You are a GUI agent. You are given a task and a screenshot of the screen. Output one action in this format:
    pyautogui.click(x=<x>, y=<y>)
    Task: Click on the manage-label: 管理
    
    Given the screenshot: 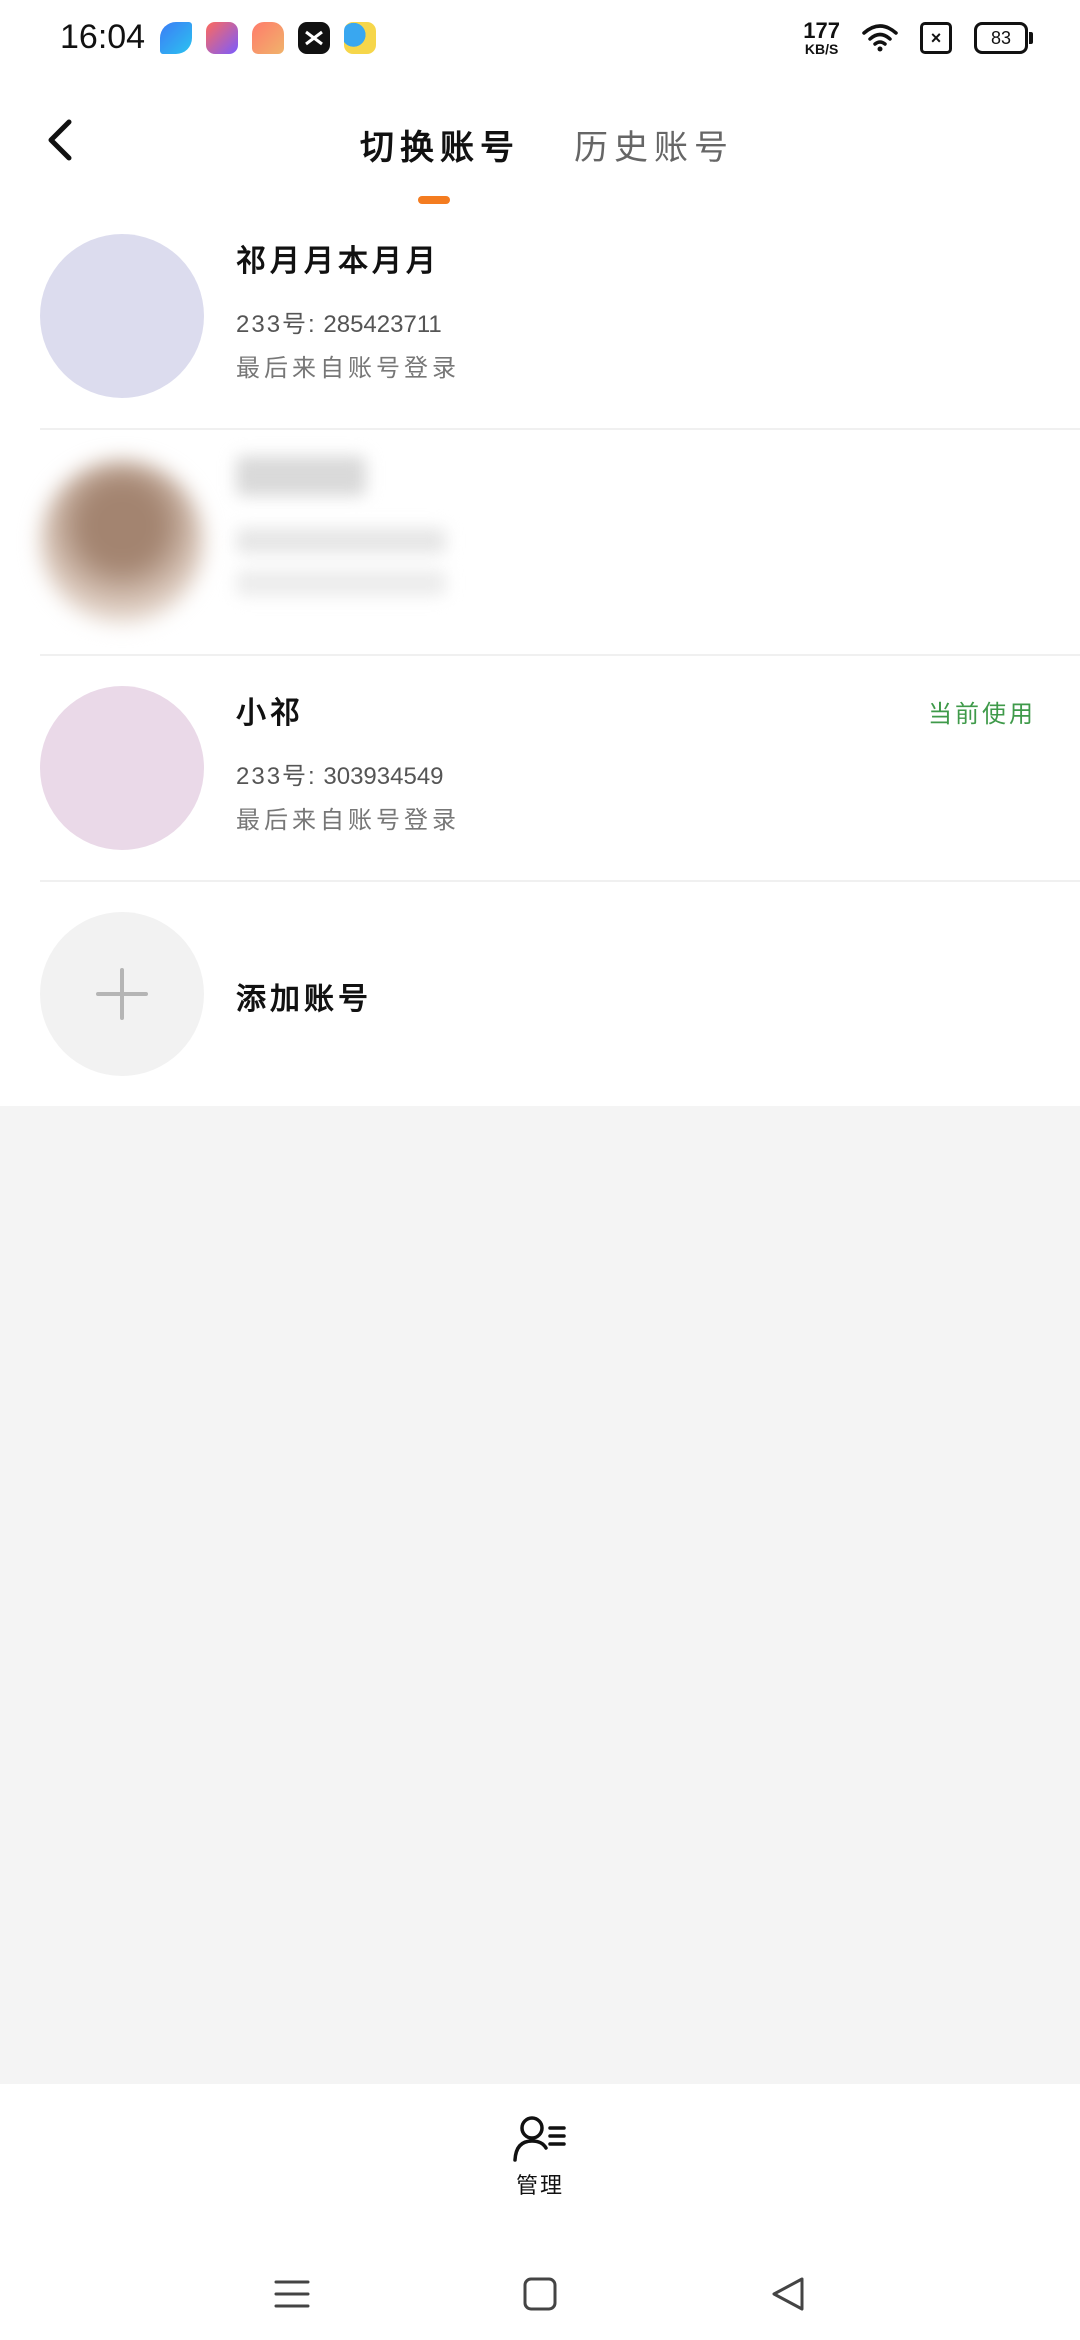 What is the action you would take?
    pyautogui.click(x=539, y=2186)
    